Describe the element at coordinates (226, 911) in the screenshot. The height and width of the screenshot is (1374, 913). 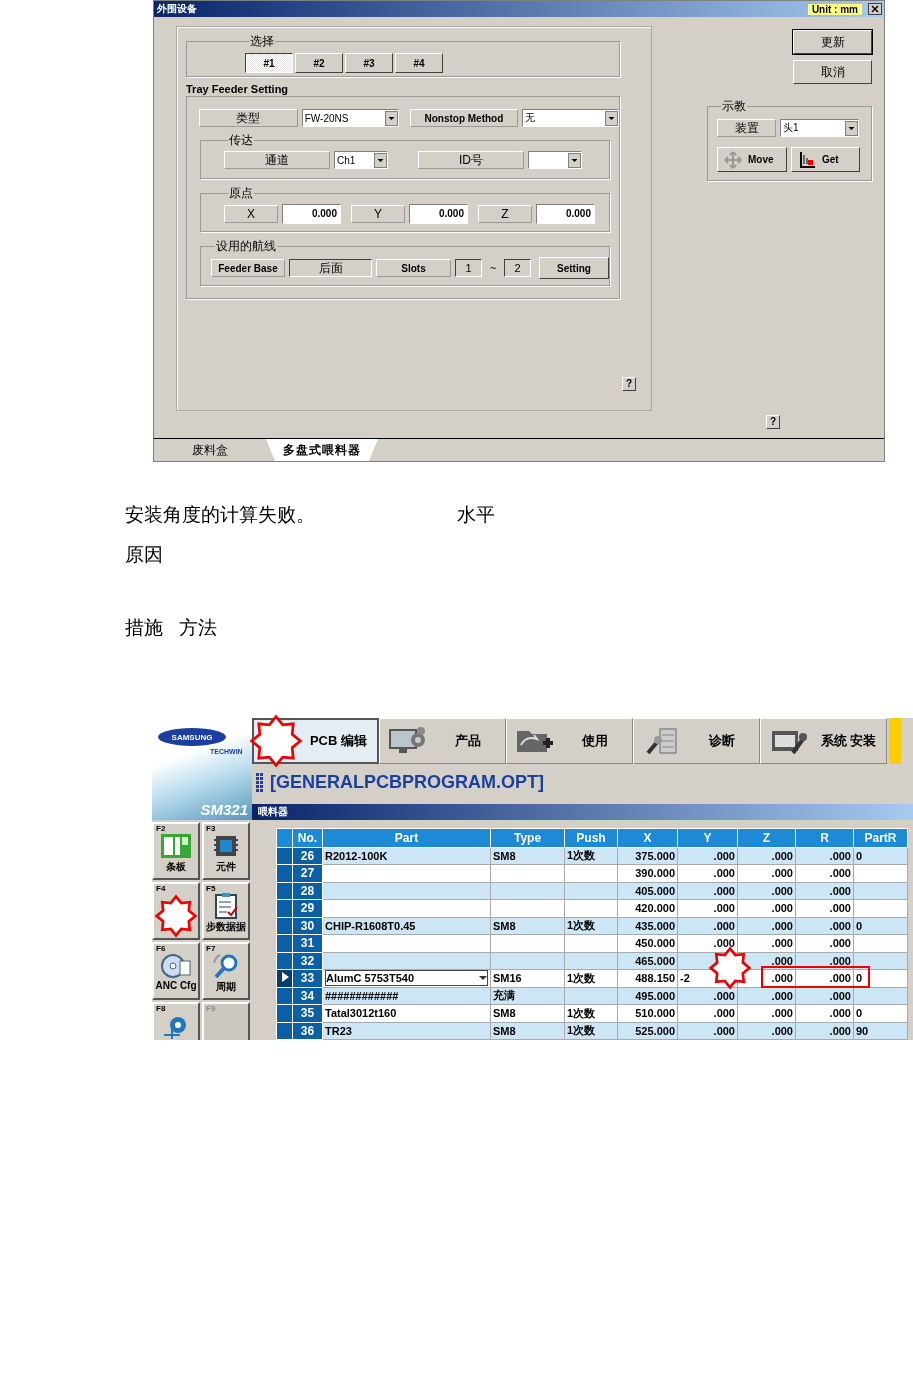
I see `function-key-button: F5 步数据据` at that location.